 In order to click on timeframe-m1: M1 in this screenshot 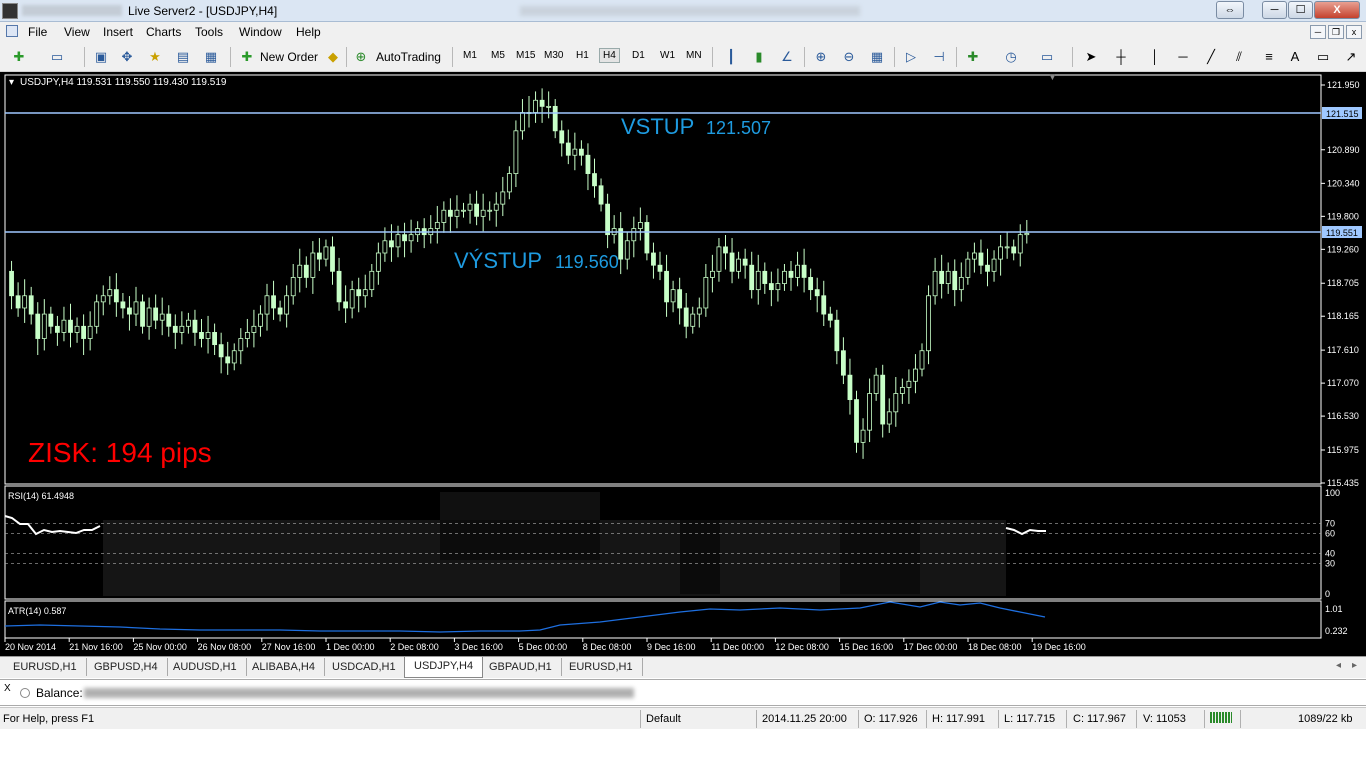, I will do `click(470, 55)`.